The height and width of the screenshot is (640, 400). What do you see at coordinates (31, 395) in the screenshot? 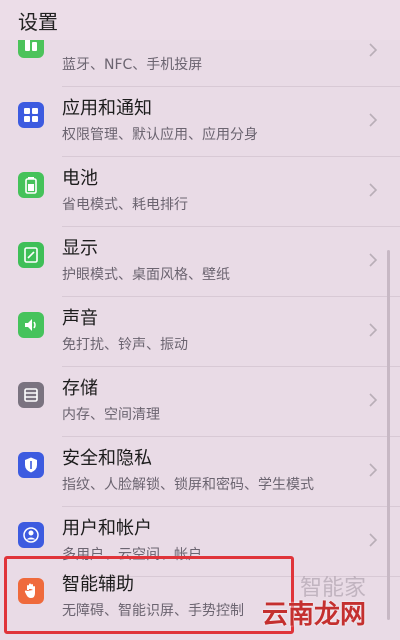
I see `storage-icon` at bounding box center [31, 395].